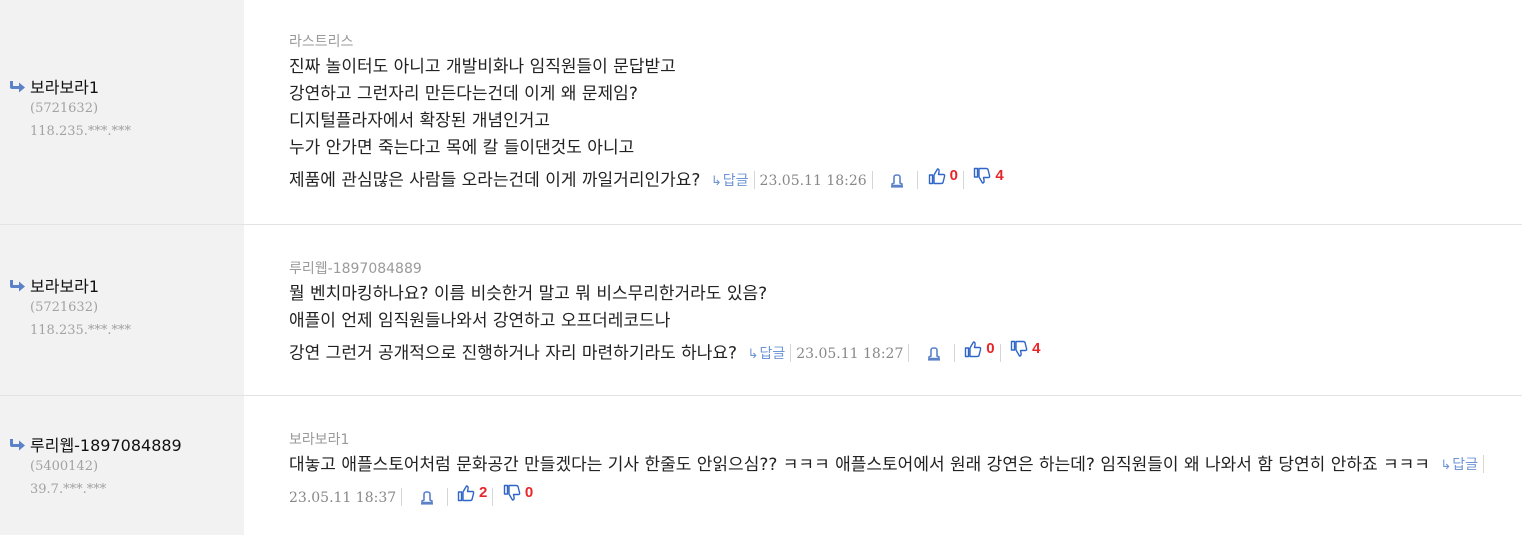 The image size is (1522, 535). I want to click on comment-tools: ↳답글 23.05.11 18:27 0 4, so click(891, 351).